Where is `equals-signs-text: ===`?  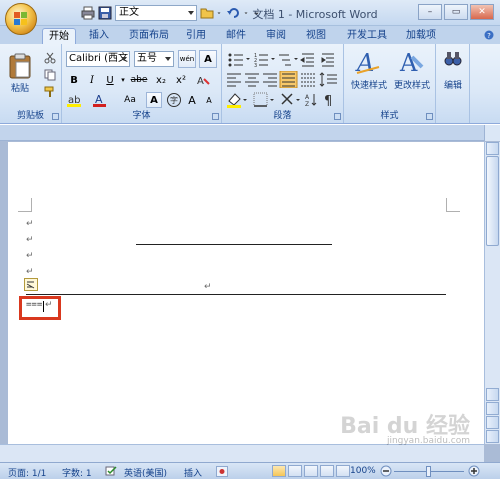 equals-signs-text: === is located at coordinates (34, 305).